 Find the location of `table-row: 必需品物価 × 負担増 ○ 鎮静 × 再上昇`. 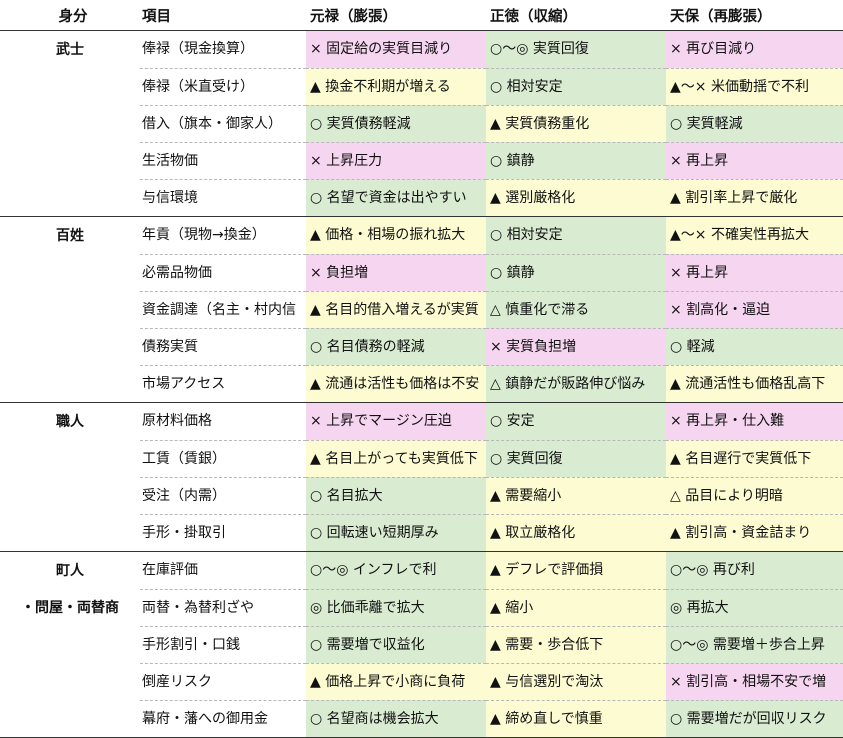

table-row: 必需品物価 × 負担増 ○ 鎮静 × 再上昇 is located at coordinates (491, 272).